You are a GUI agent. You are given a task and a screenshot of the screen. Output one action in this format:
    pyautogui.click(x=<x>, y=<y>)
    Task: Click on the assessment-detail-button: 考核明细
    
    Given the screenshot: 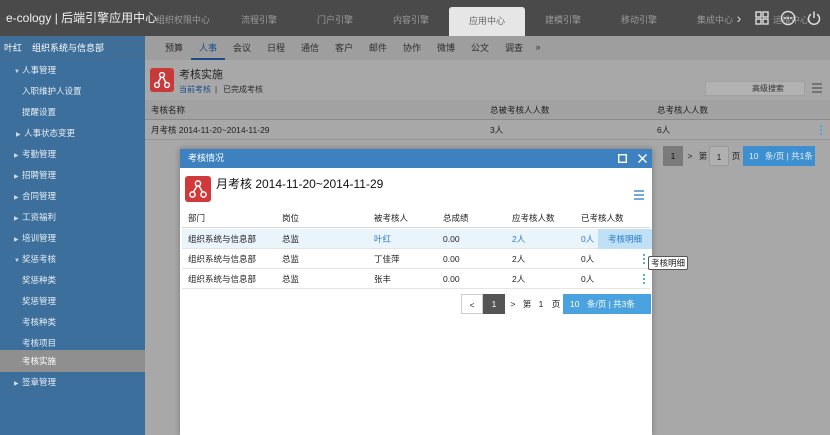 What is the action you would take?
    pyautogui.click(x=625, y=239)
    